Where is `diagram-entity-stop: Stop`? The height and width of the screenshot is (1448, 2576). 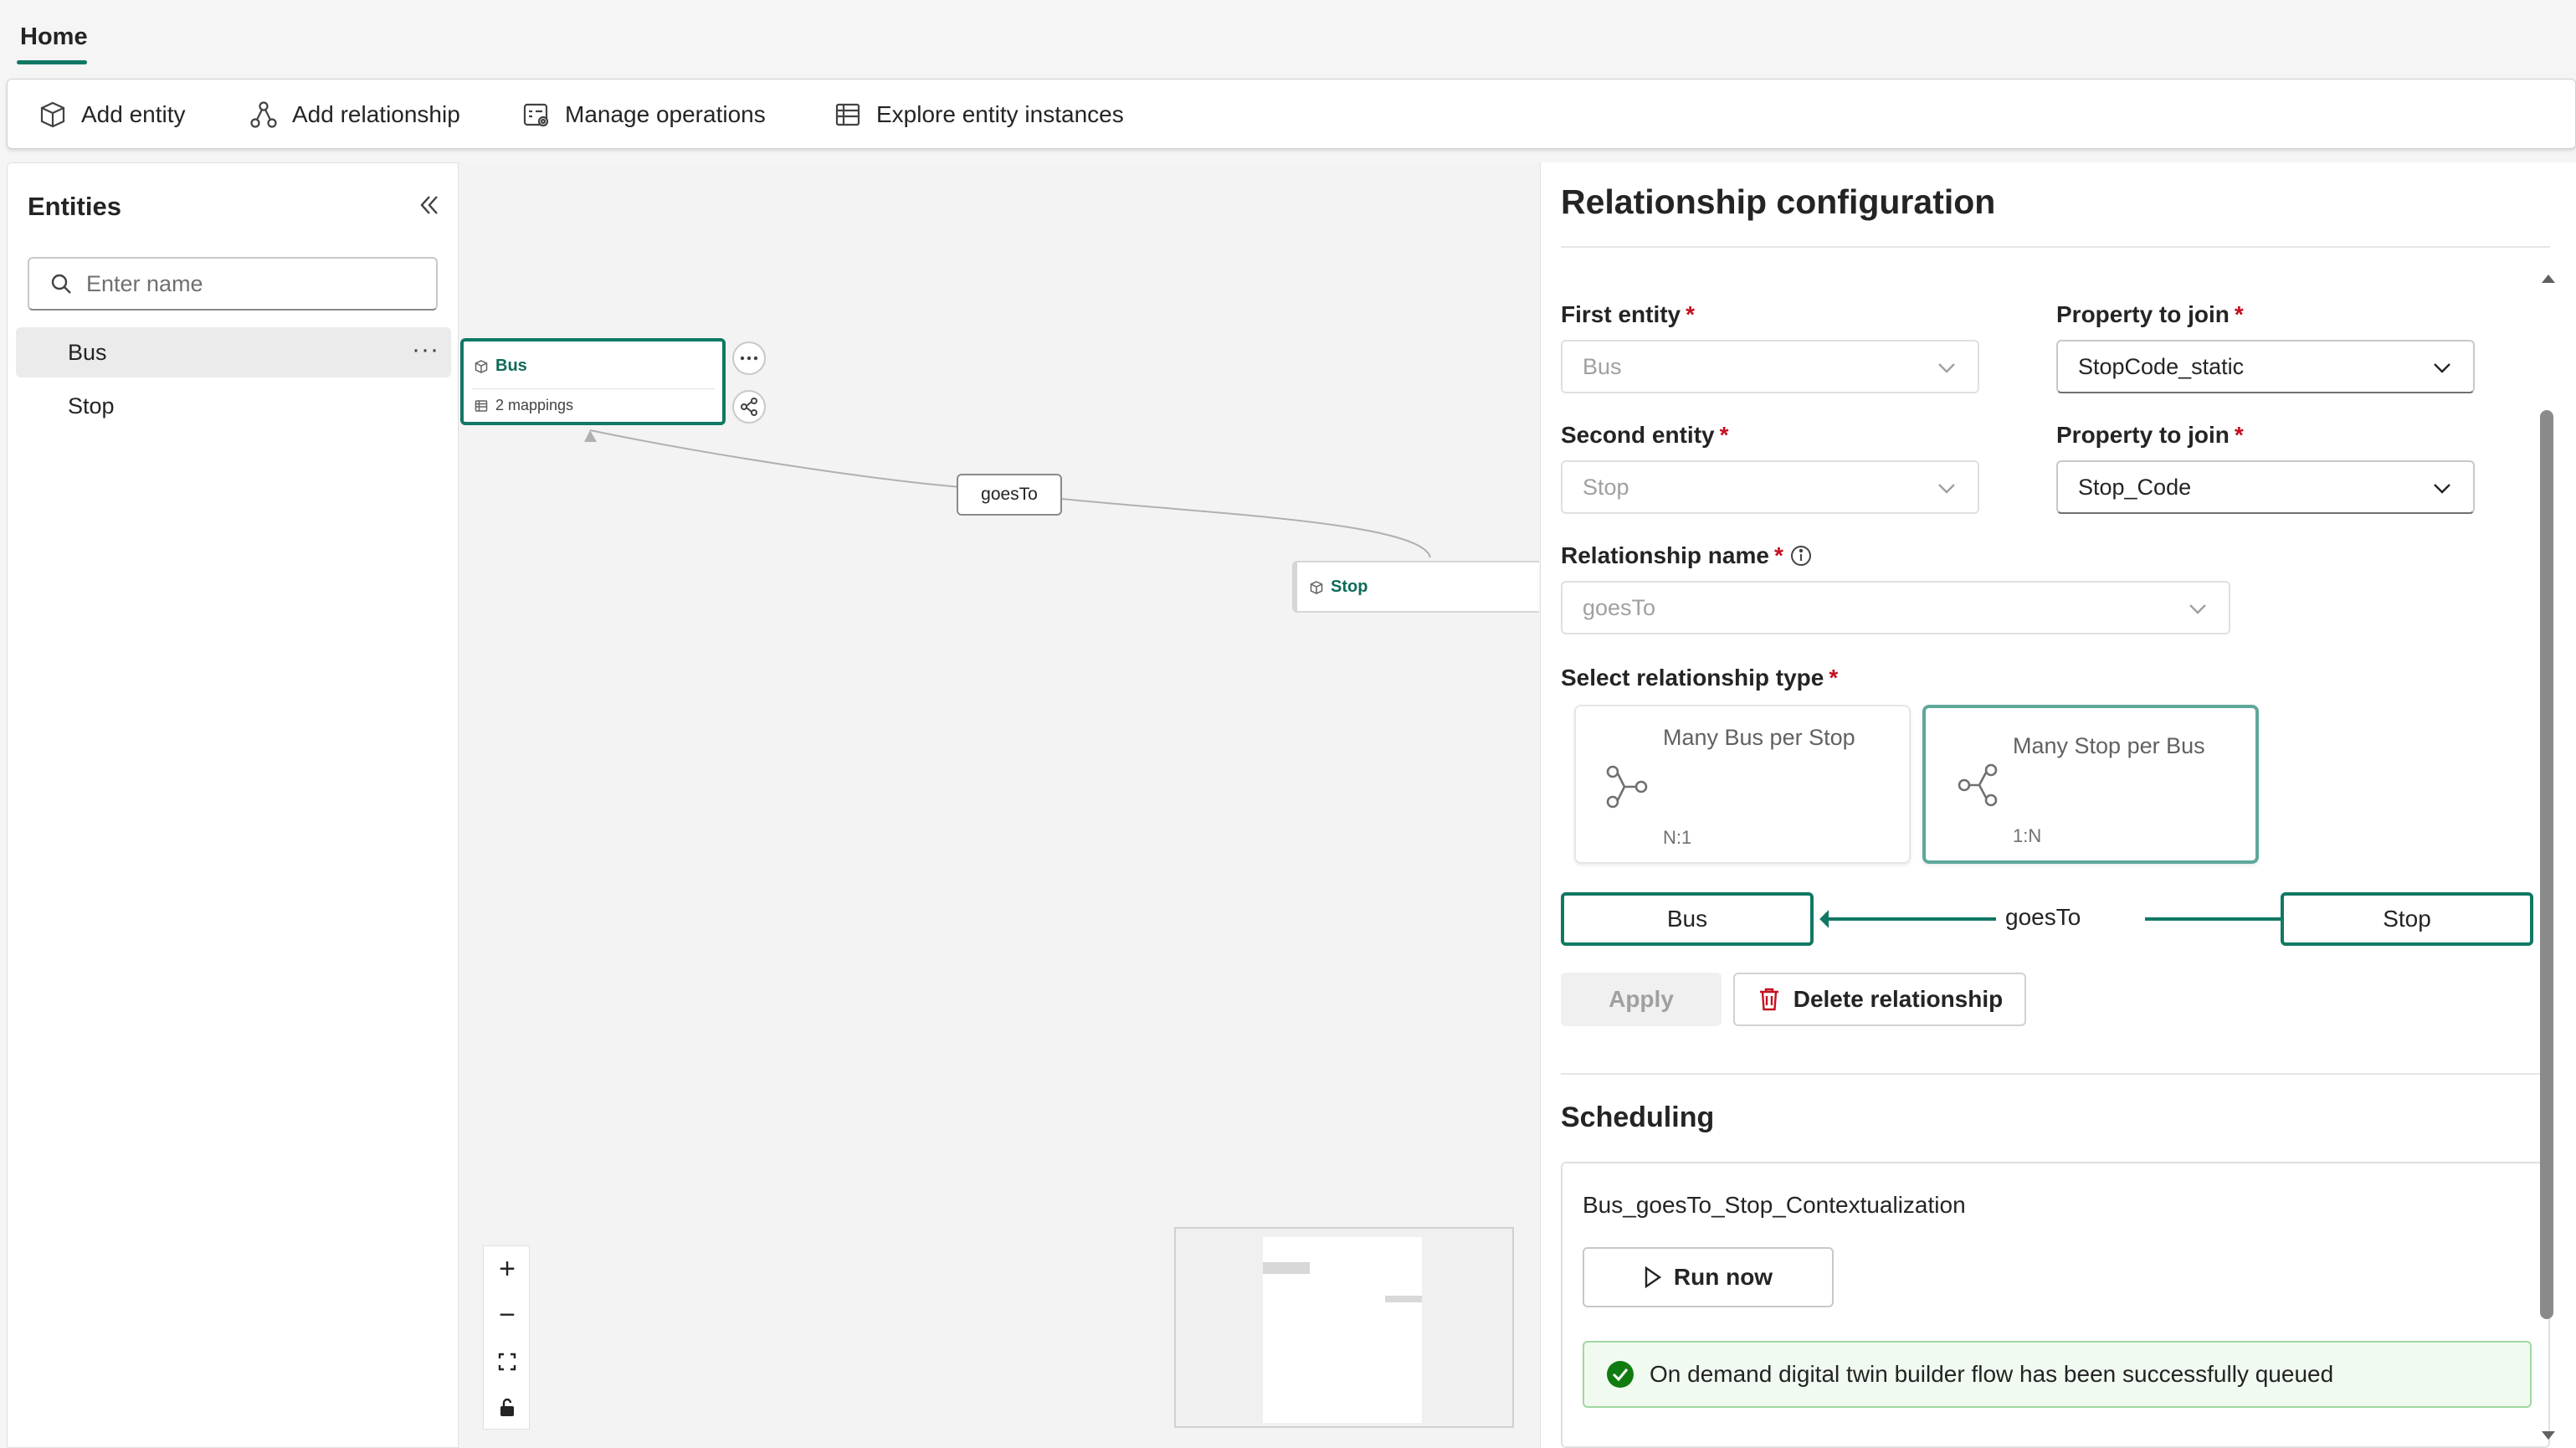
diagram-entity-stop: Stop is located at coordinates (2407, 919).